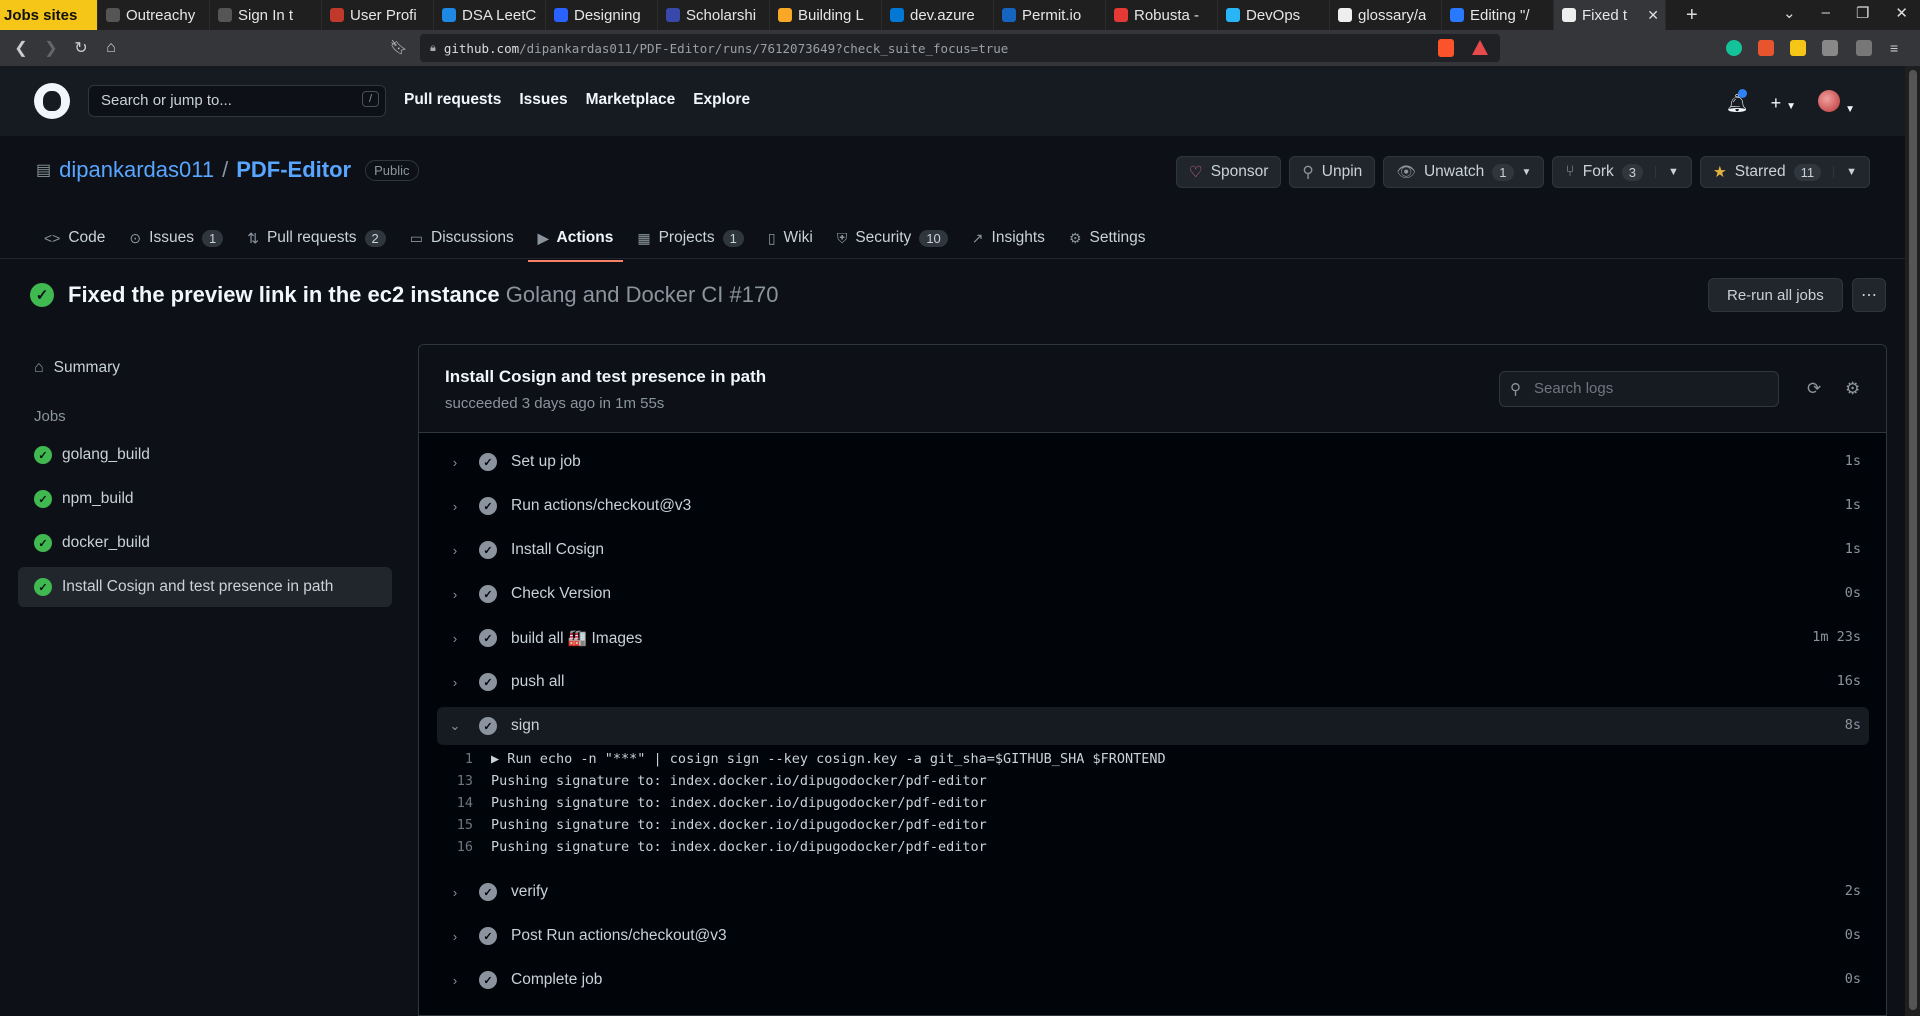  Describe the element at coordinates (1153, 936) in the screenshot. I see `job-step: › ✓ Post Run actions/checkout@v3 0s` at that location.